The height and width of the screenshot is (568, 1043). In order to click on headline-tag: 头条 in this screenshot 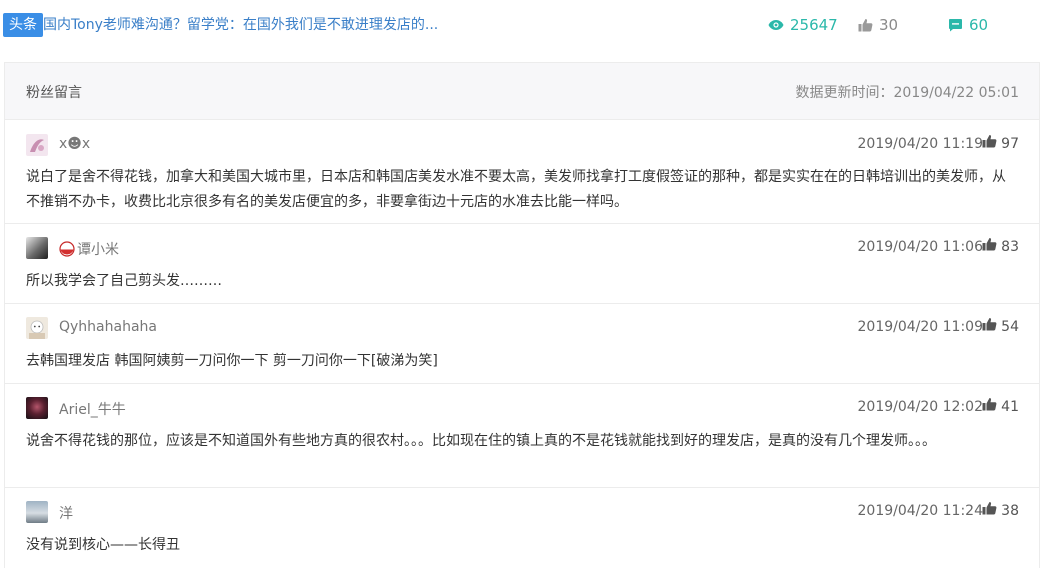, I will do `click(23, 25)`.